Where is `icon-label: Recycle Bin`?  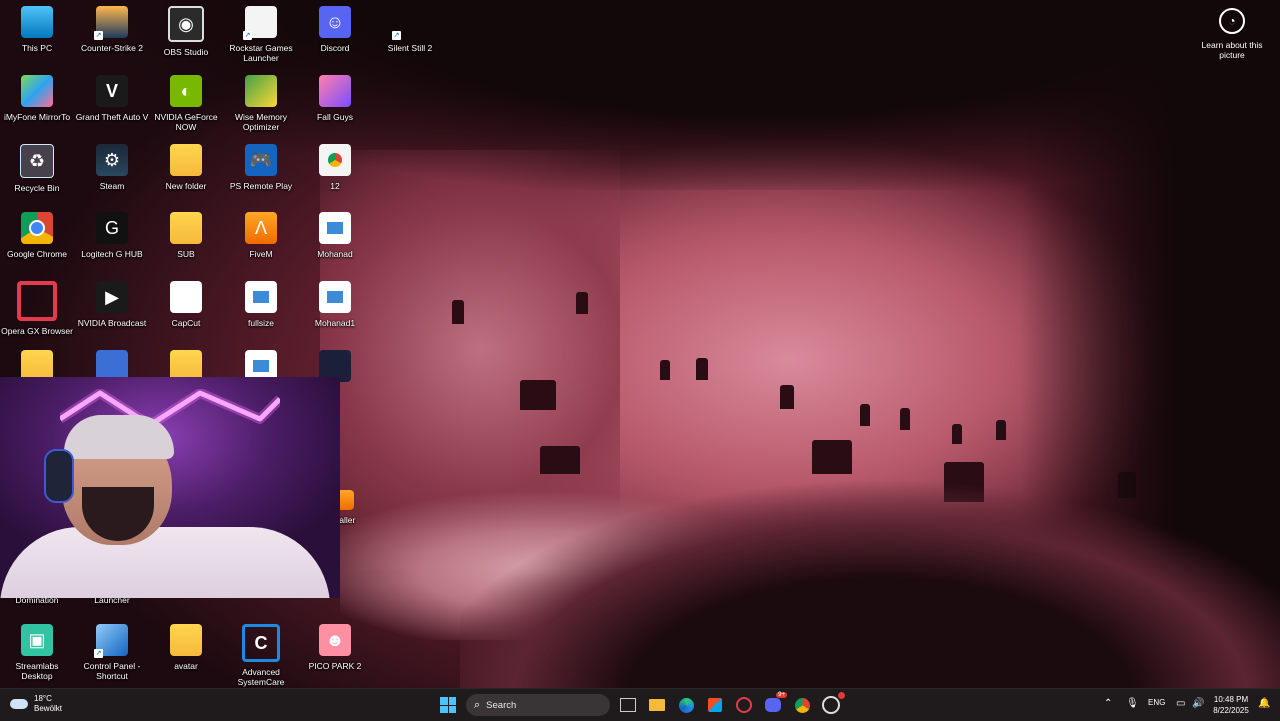
icon-label: Recycle Bin is located at coordinates (37, 188).